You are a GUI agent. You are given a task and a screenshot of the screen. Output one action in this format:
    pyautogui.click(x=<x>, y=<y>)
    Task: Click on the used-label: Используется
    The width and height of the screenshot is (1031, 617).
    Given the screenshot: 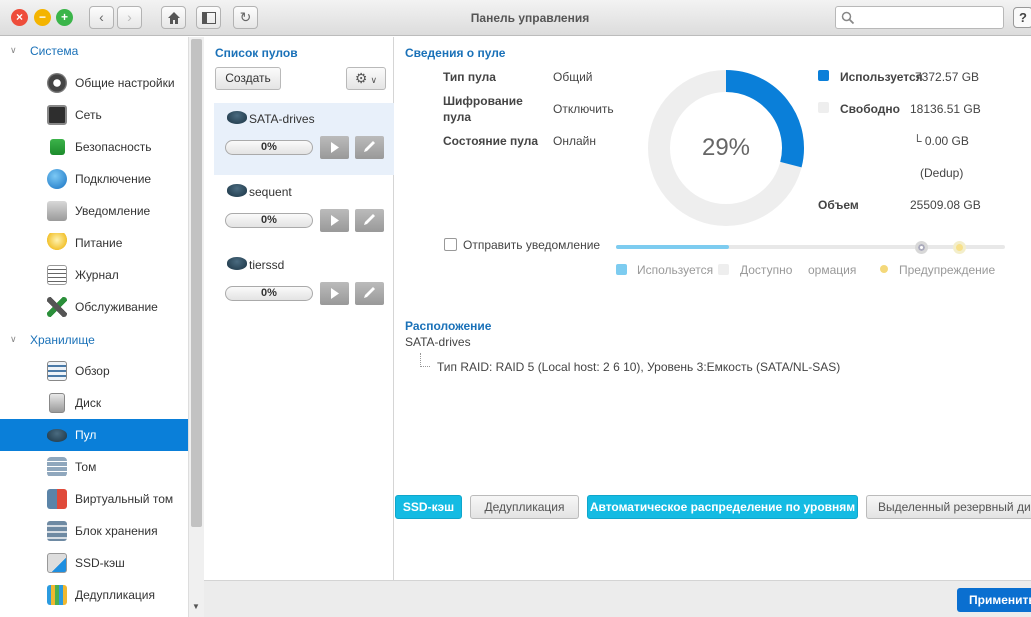 What is the action you would take?
    pyautogui.click(x=881, y=77)
    